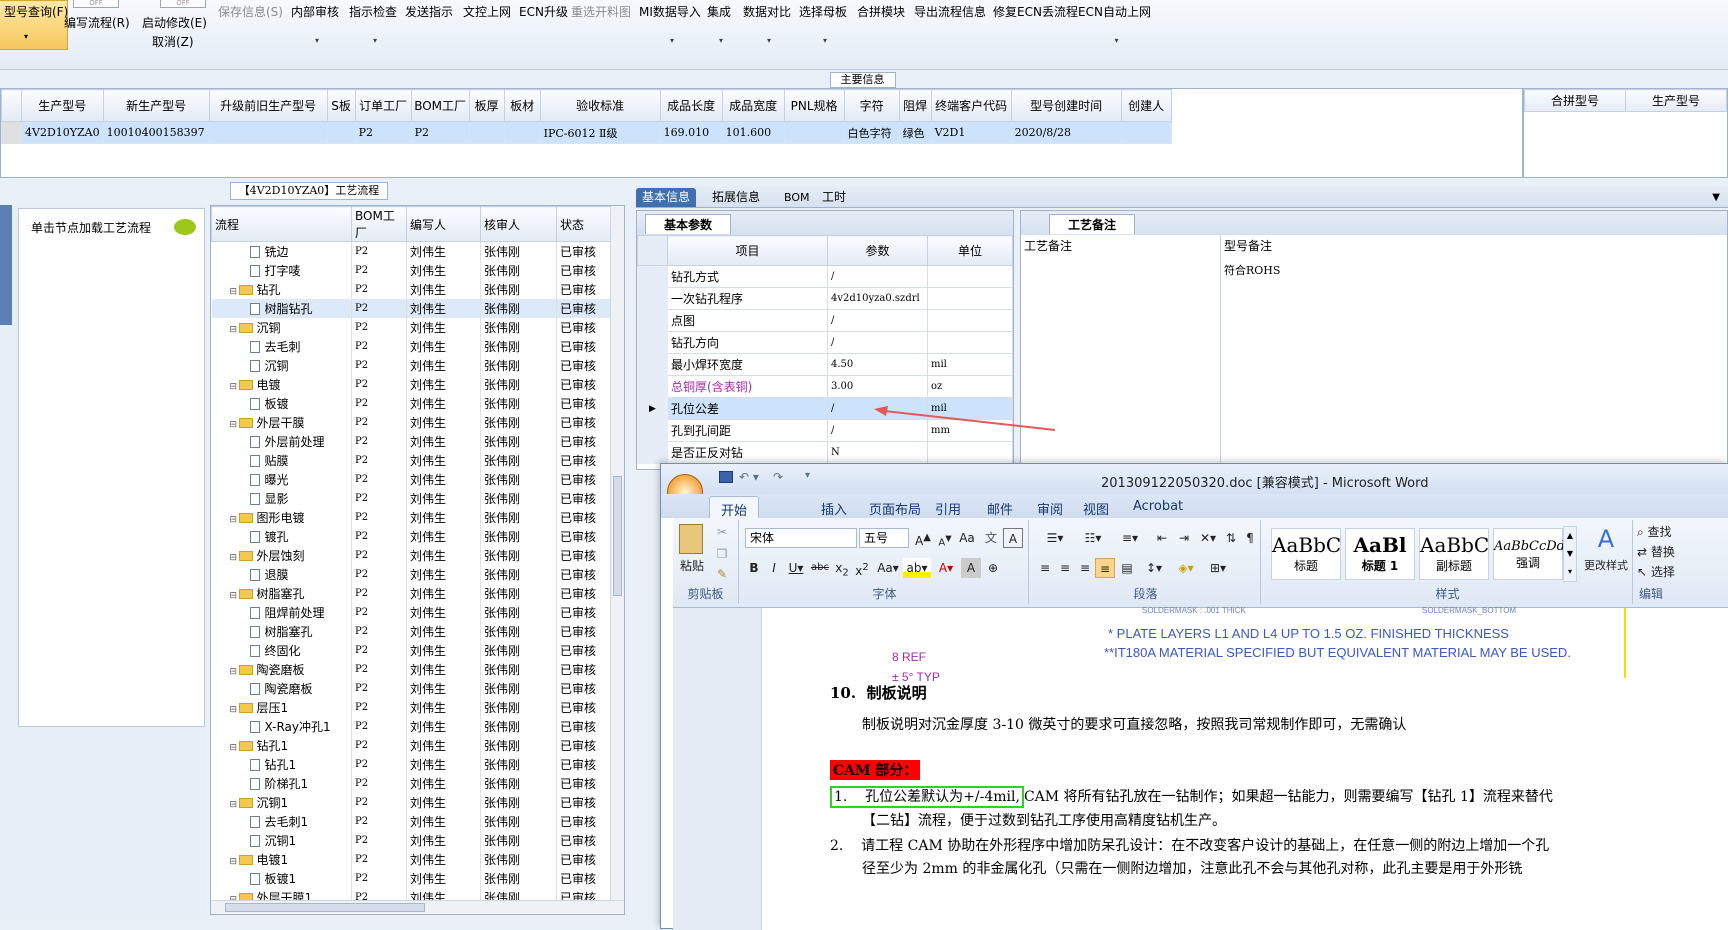  Describe the element at coordinates (1050, 508) in the screenshot. I see `word-tab-5: 审阅` at that location.